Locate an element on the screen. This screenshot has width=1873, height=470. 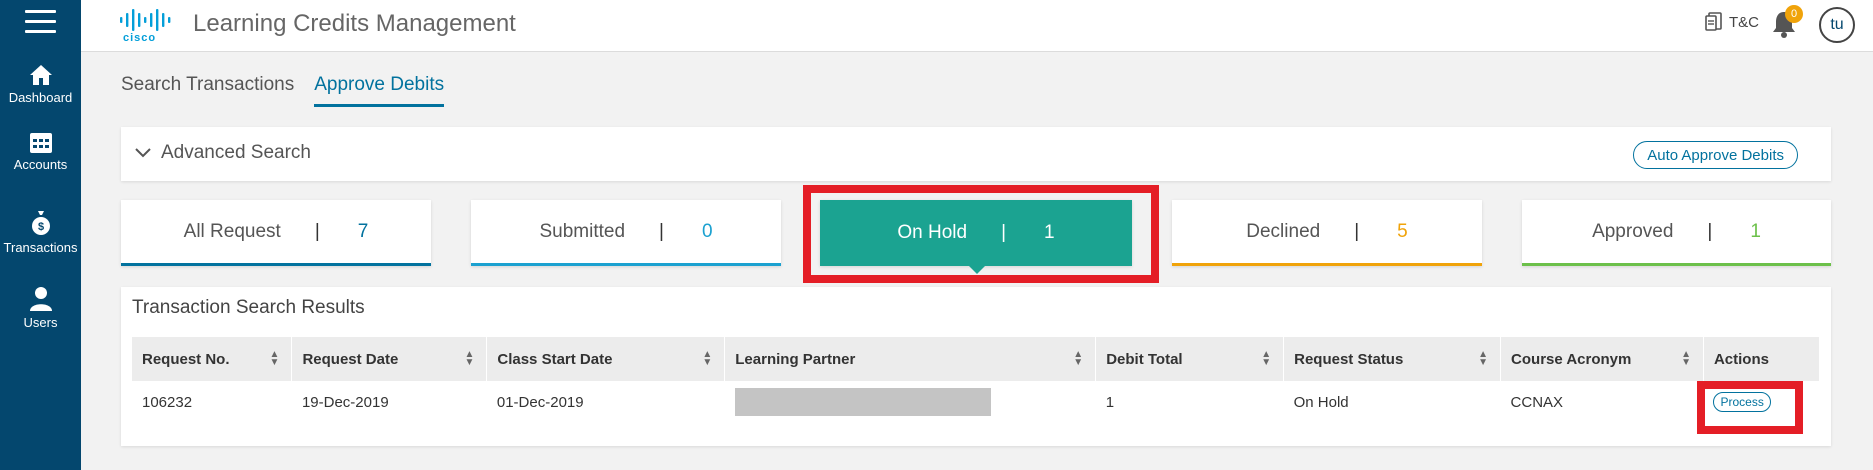
column-header-request-no: Request No. ▲ ▼ is located at coordinates (212, 359).